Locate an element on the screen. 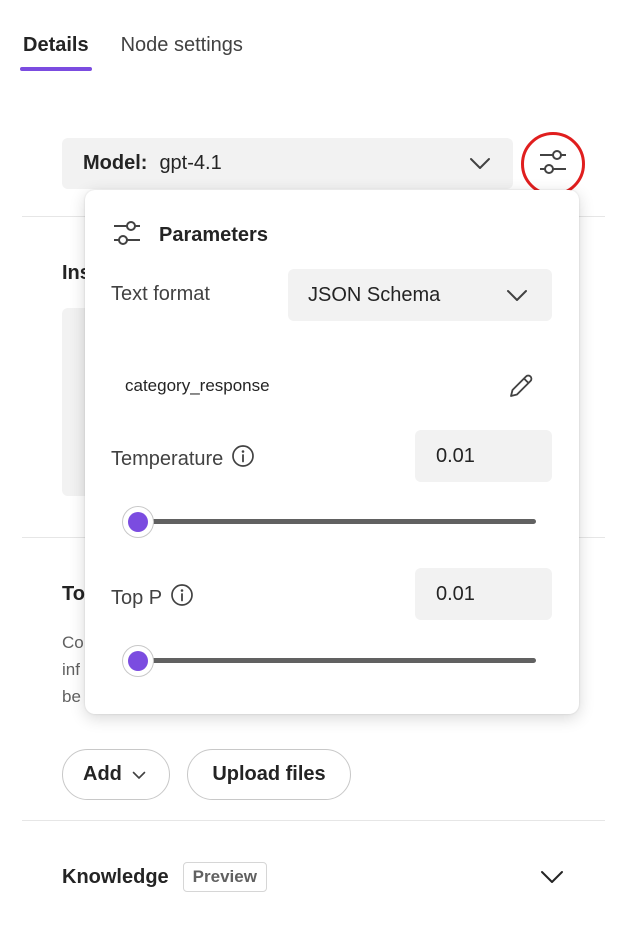 Image resolution: width=622 pixels, height=928 pixels. tab-node-settings: Node settings is located at coordinates (182, 50).